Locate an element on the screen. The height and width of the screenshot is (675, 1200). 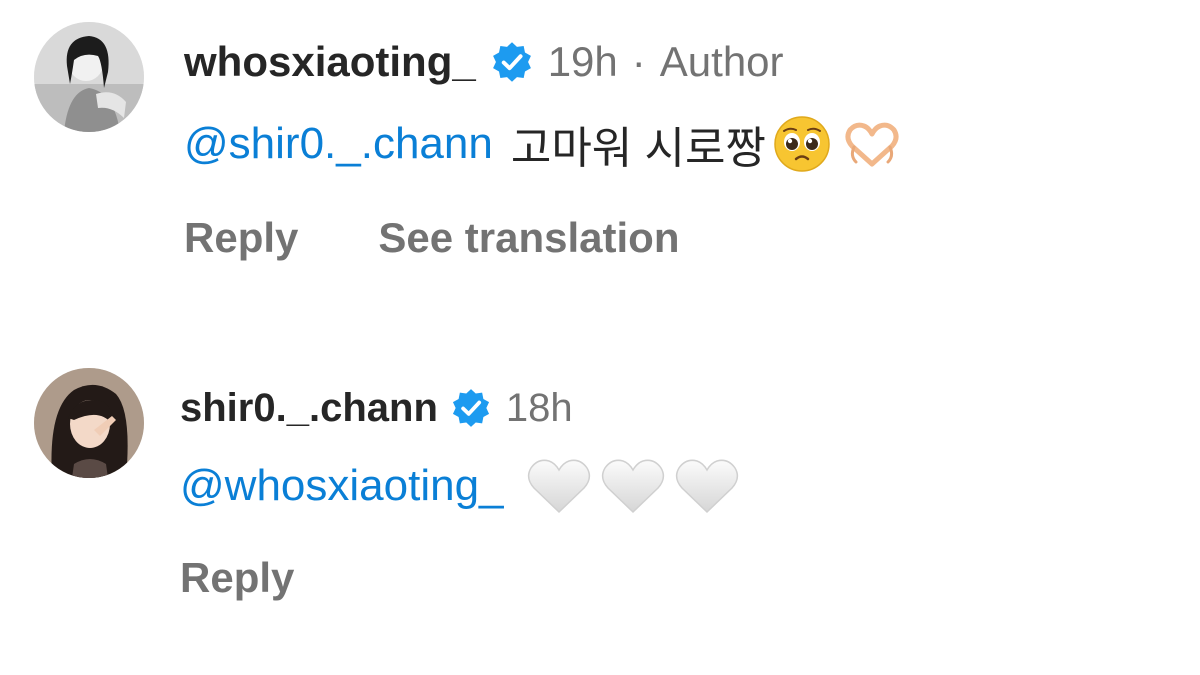
mention-link: @whosxiaoting_ is located at coordinates (342, 486).